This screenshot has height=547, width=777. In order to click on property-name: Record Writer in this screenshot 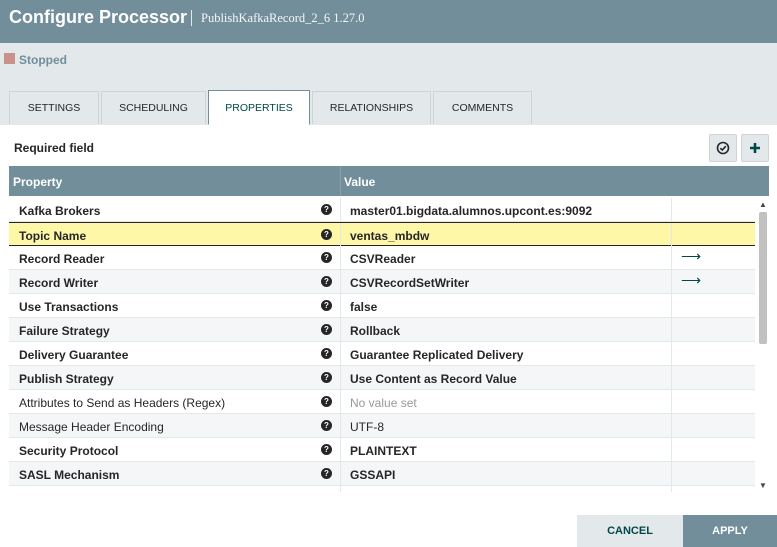, I will do `click(59, 283)`.